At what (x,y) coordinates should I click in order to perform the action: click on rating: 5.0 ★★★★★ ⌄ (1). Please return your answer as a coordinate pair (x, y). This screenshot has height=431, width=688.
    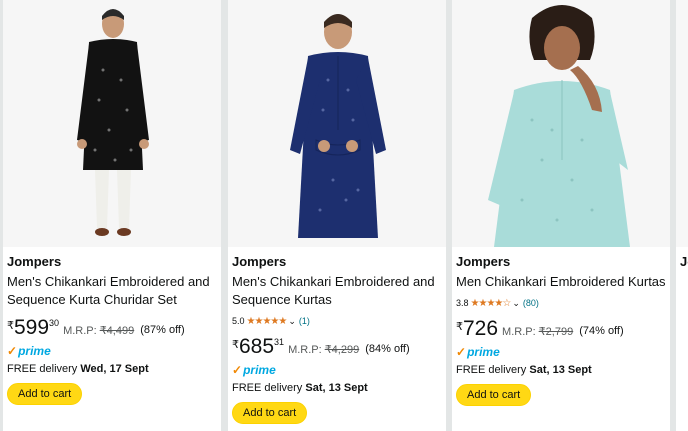
    Looking at the image, I should click on (337, 321).